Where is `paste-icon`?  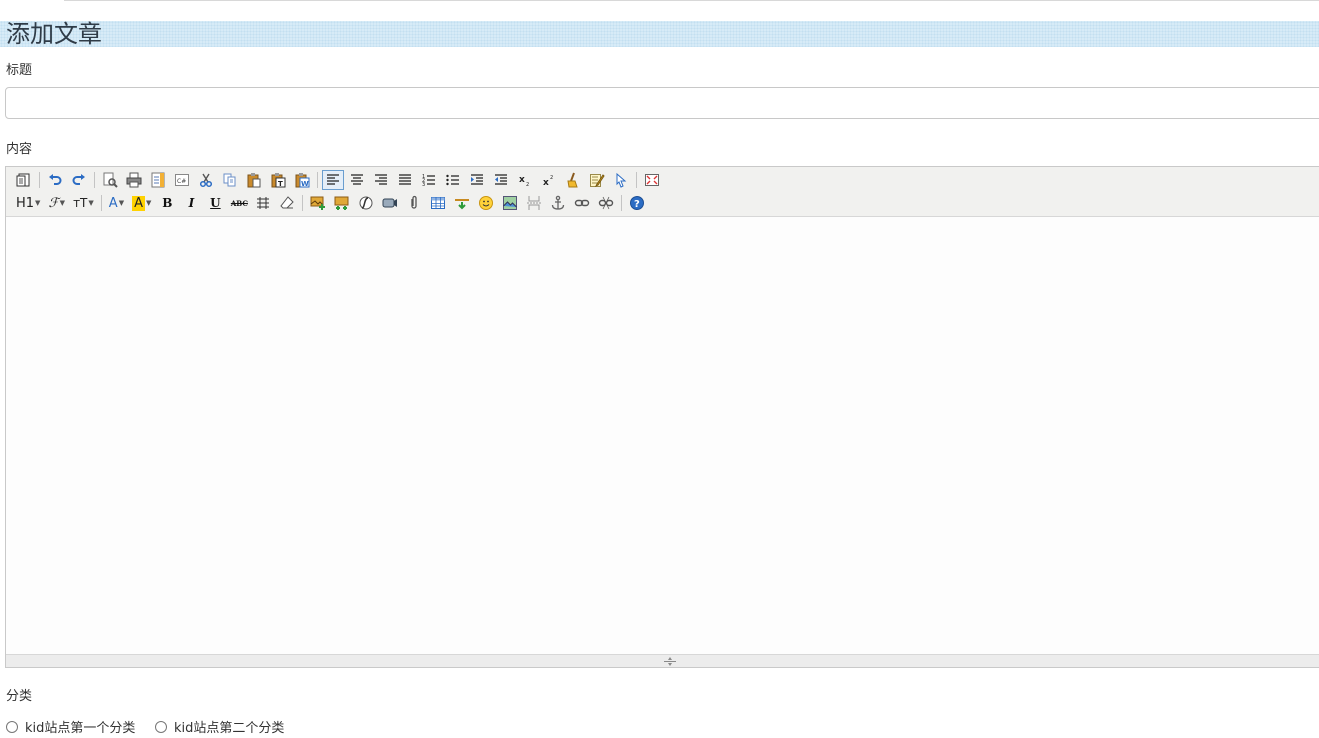
paste-icon is located at coordinates (254, 180).